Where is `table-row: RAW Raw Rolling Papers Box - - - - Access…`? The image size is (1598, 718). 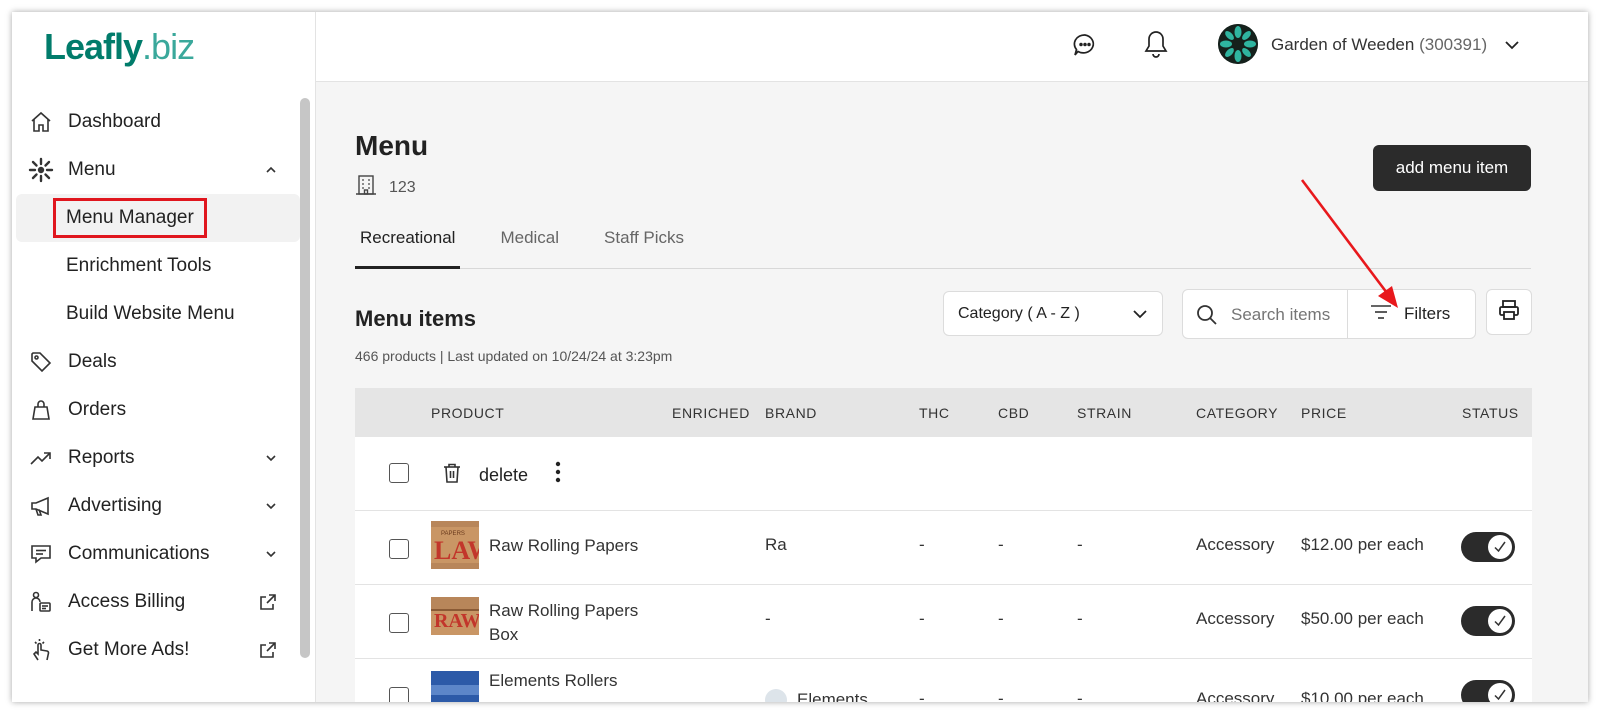 table-row: RAW Raw Rolling Papers Box - - - - Access… is located at coordinates (943, 622).